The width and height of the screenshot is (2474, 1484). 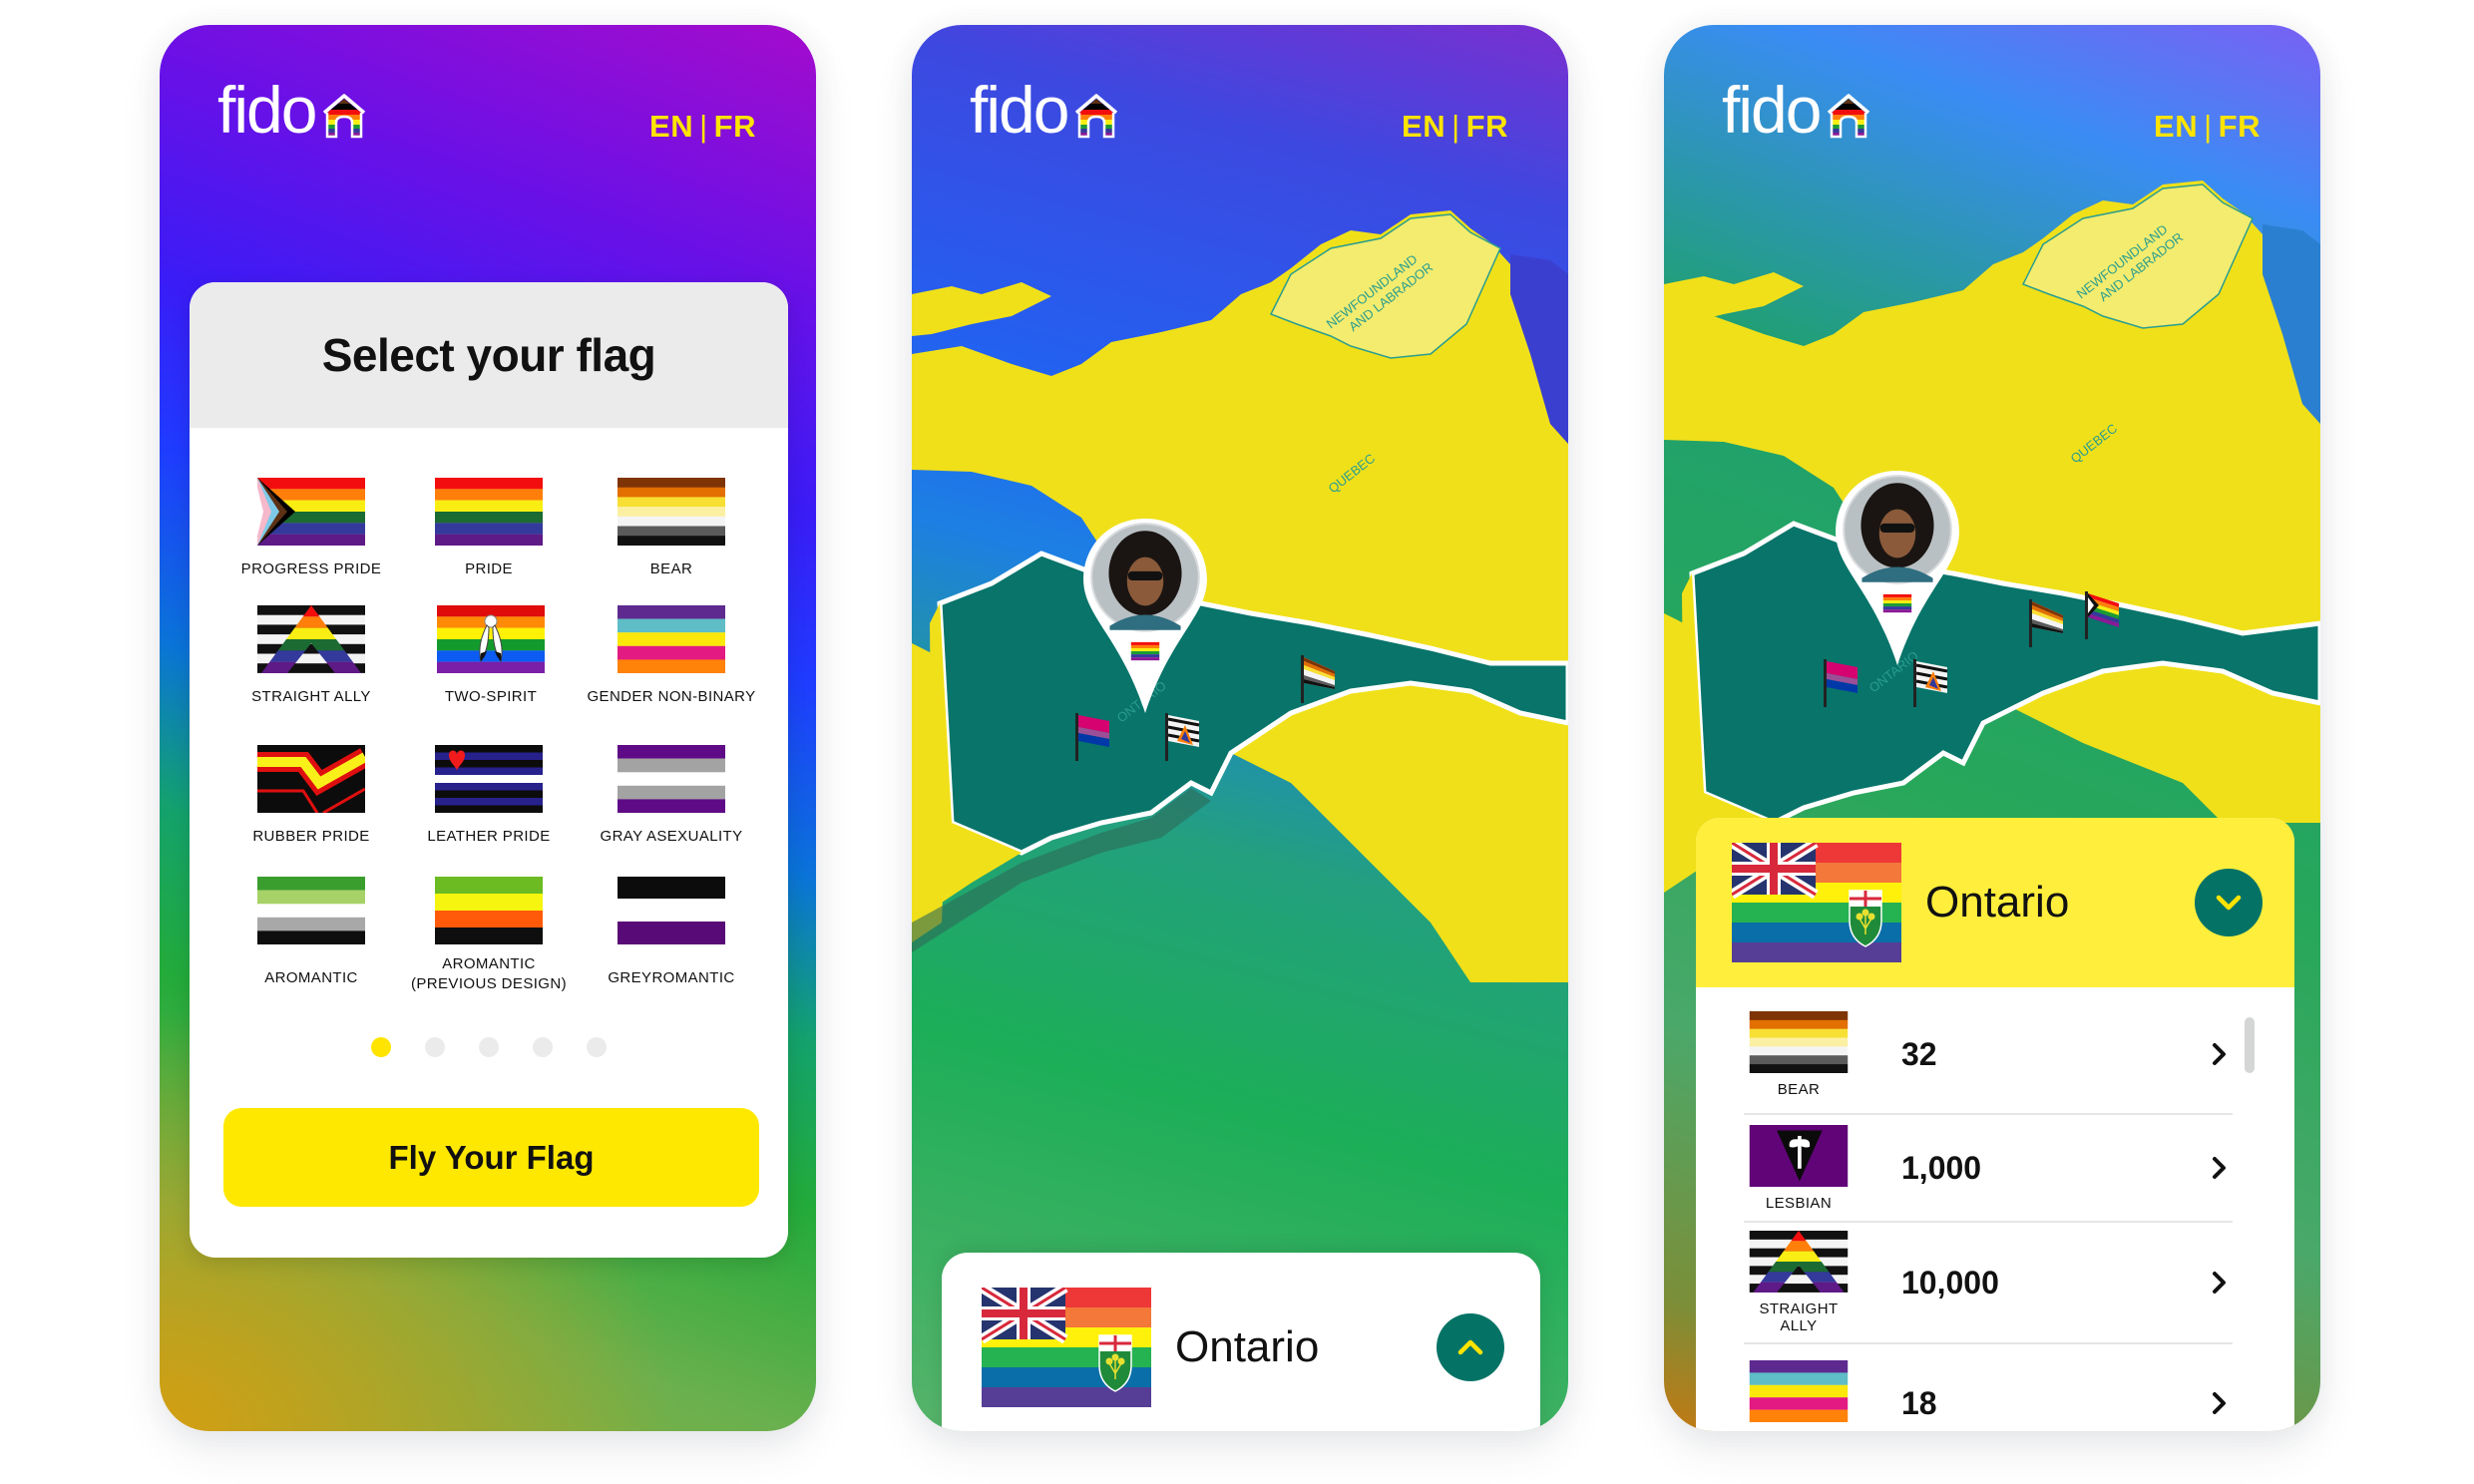 What do you see at coordinates (1799, 1391) in the screenshot?
I see `non-binary-flag-icon` at bounding box center [1799, 1391].